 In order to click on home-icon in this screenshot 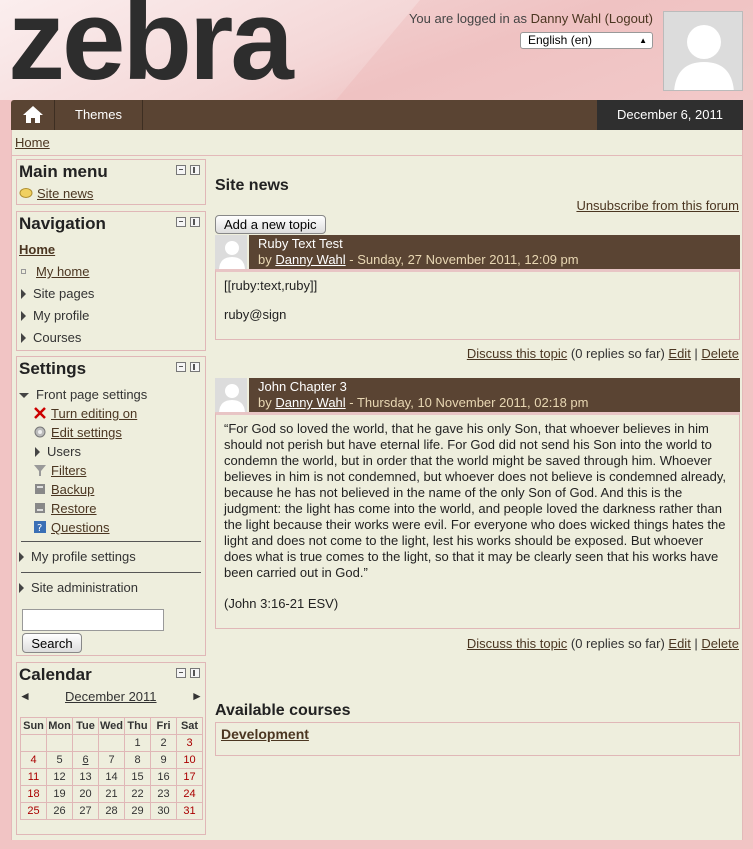, I will do `click(33, 114)`.